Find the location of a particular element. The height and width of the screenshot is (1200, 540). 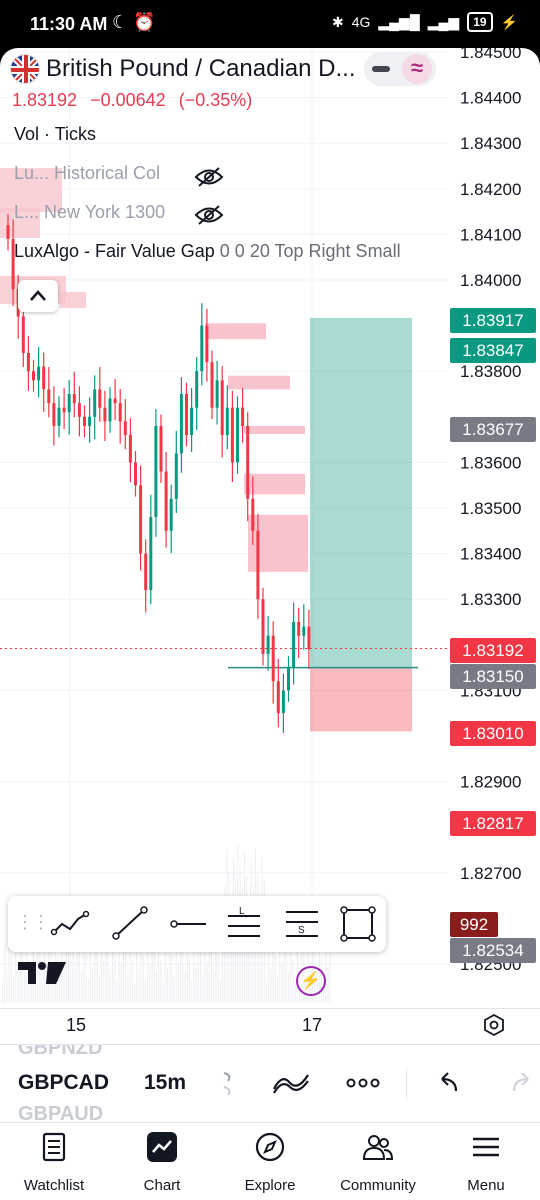

nav-explore: Explore is located at coordinates (270, 1161).